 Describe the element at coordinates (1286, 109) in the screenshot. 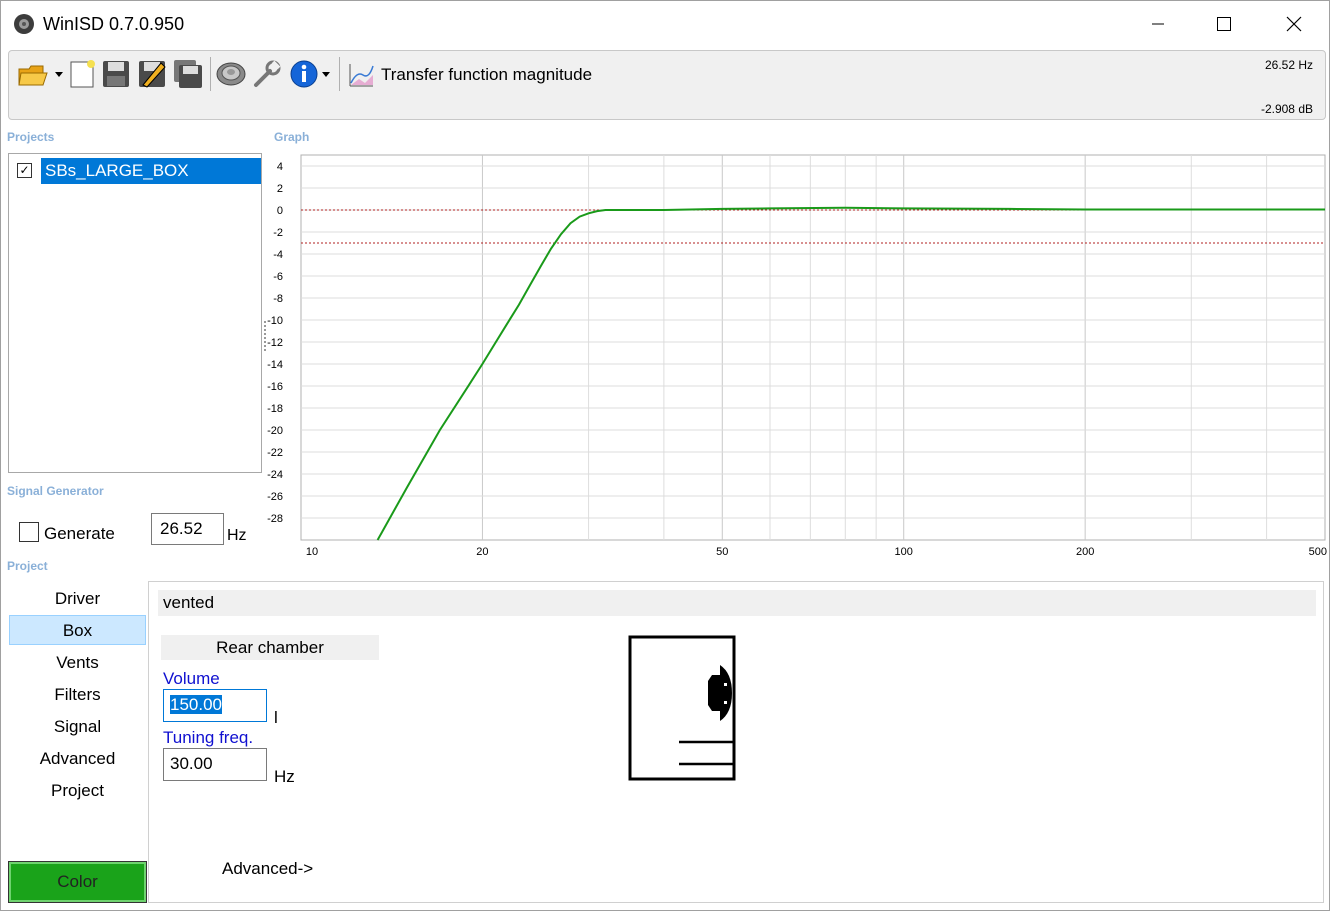

I see `cursor-level-readout: -2.908 dB` at that location.